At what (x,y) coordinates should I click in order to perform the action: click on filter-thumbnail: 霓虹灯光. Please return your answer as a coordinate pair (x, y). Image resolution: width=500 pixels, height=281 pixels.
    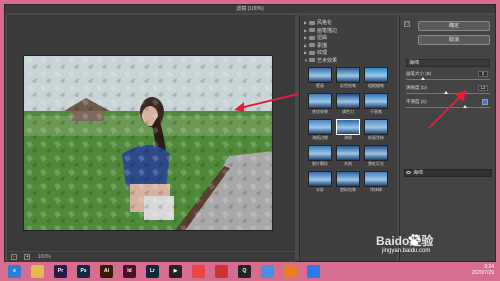
    Looking at the image, I should click on (376, 157).